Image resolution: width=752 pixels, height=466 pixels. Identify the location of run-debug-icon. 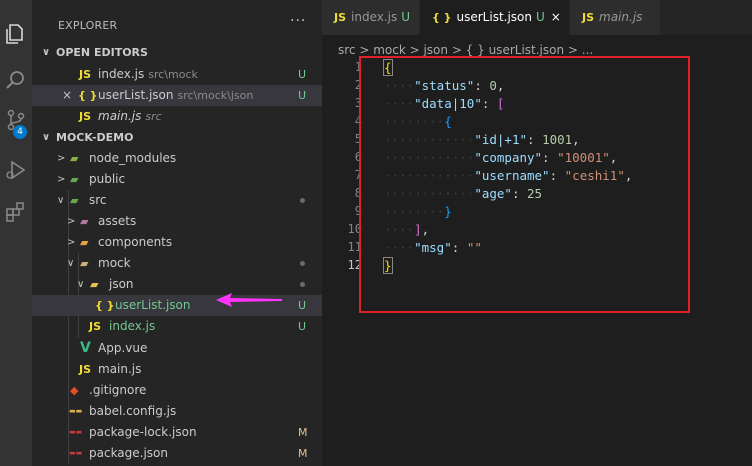
(16, 170).